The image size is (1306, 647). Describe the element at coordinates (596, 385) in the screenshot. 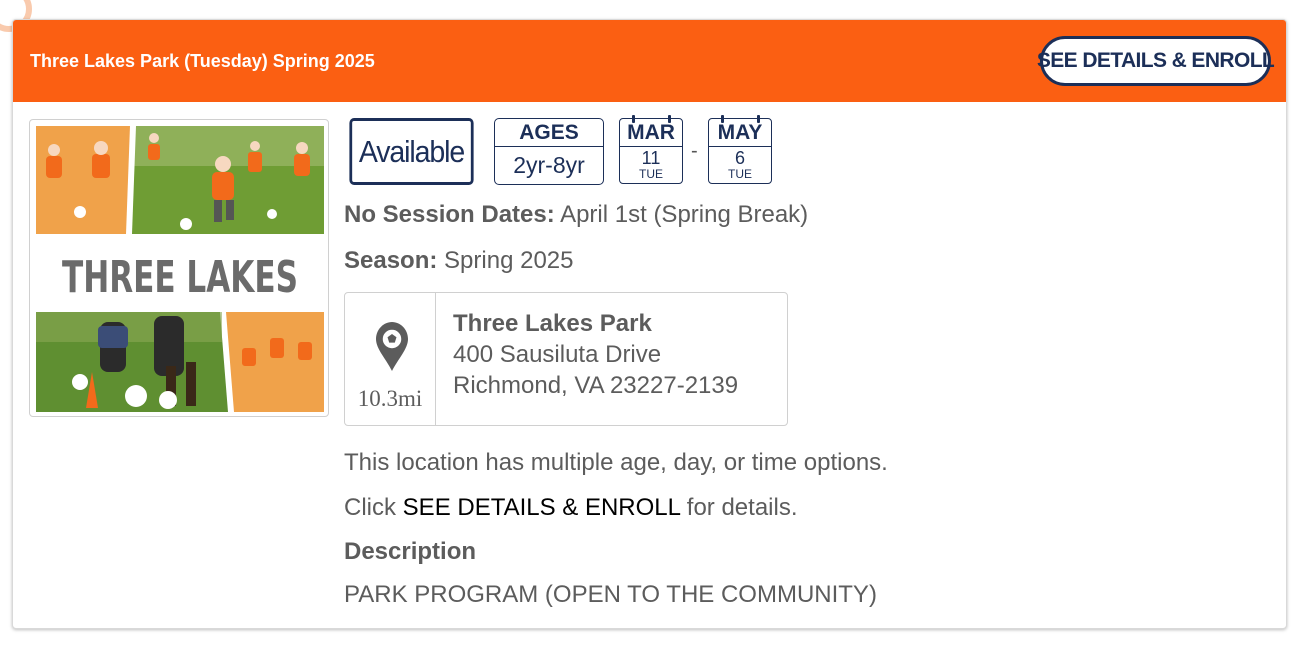

I see `location-city: Richmond, VA 23227-2139` at that location.